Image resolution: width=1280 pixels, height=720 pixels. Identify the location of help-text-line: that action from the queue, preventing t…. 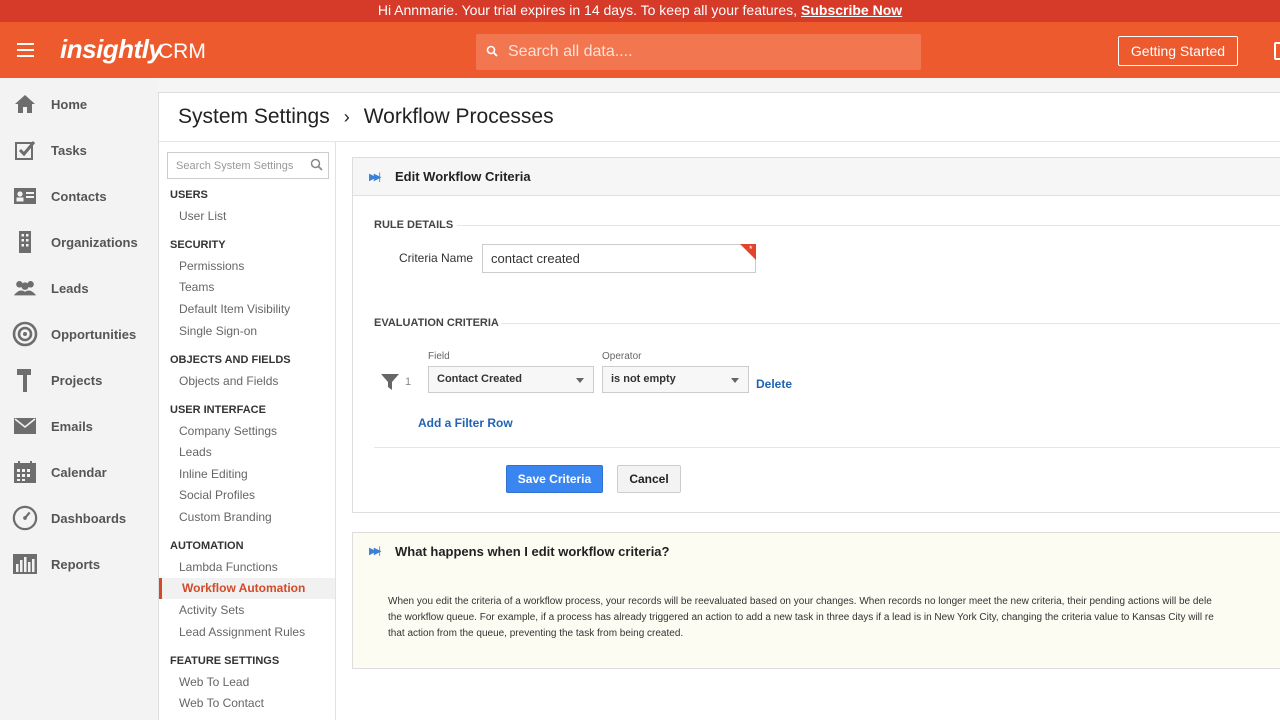
(536, 633).